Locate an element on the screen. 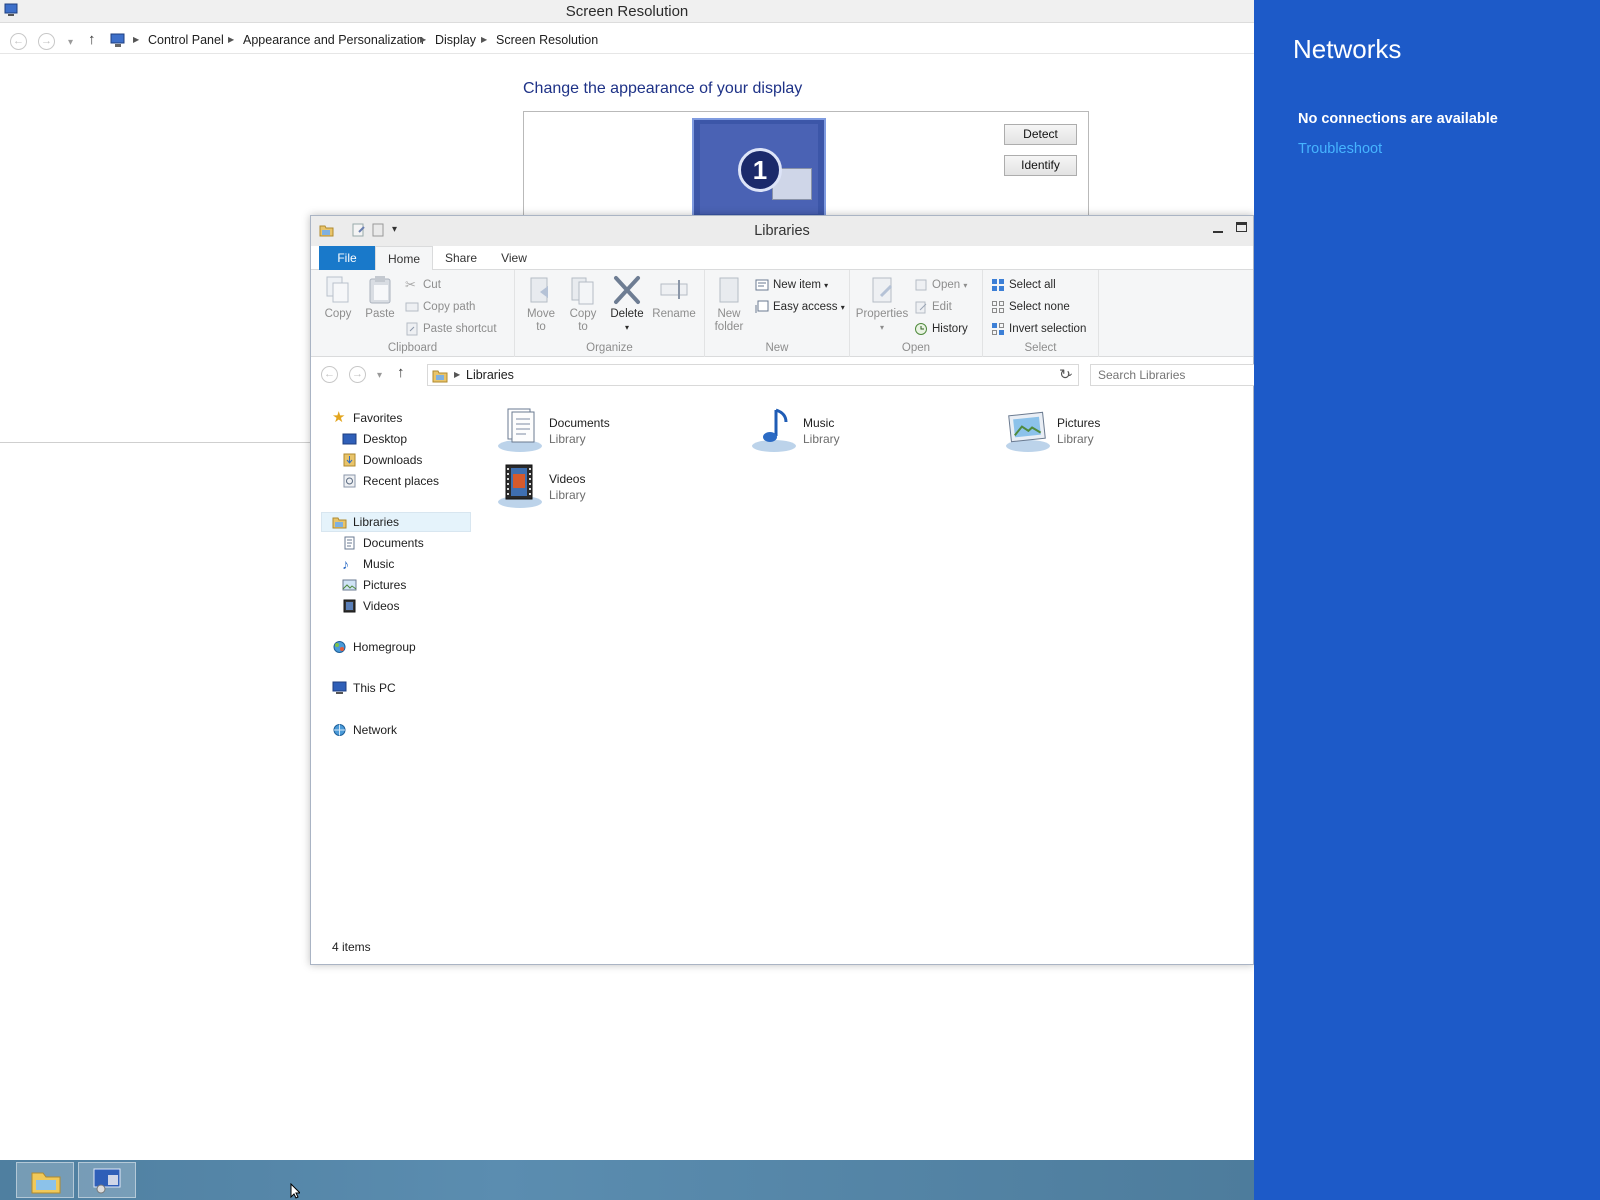  address-field: ▶ Libraries ⌄ is located at coordinates (753, 375).